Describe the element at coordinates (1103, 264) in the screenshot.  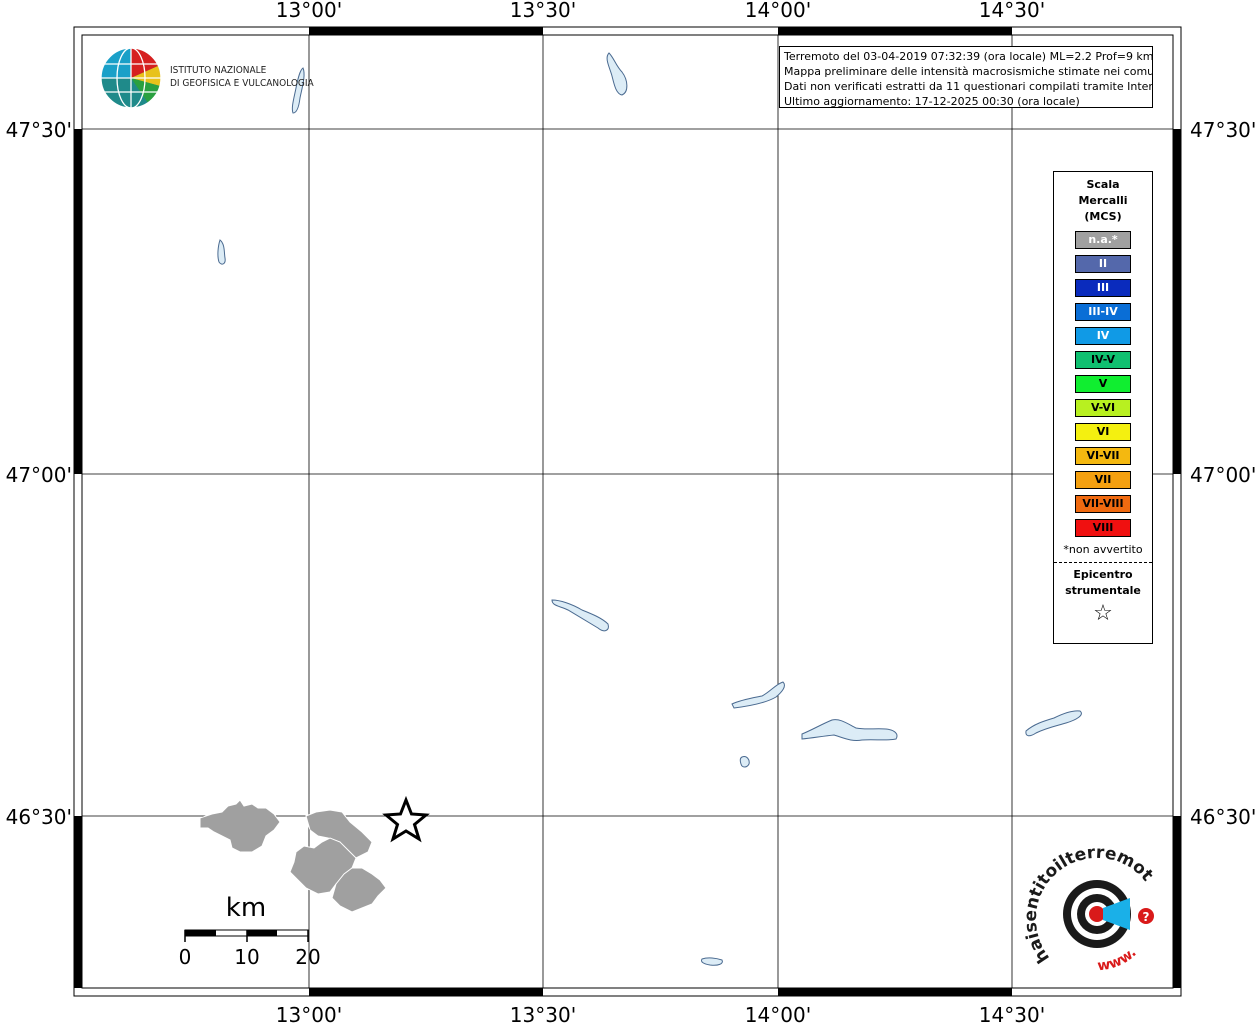
I see `legend-item-ii: II` at that location.